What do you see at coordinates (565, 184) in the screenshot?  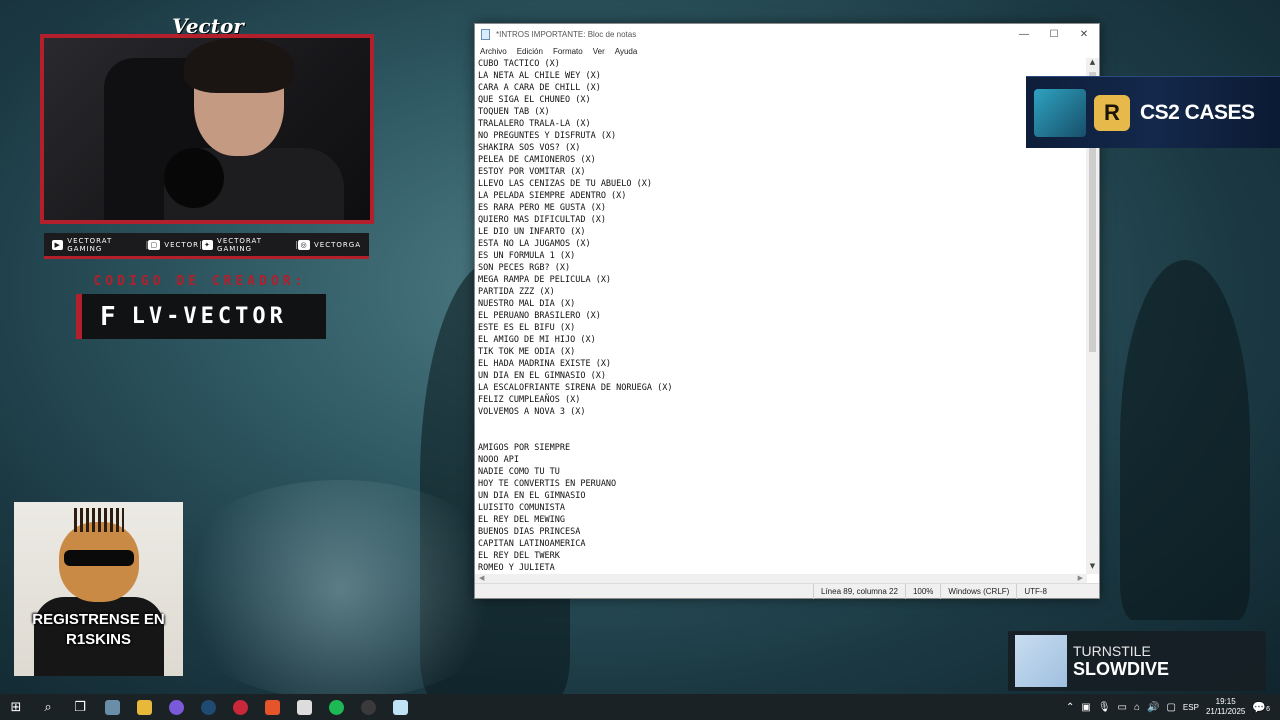 I see `text-line: LLEVO LAS CENIZAS DE TU ABUELO (X)` at bounding box center [565, 184].